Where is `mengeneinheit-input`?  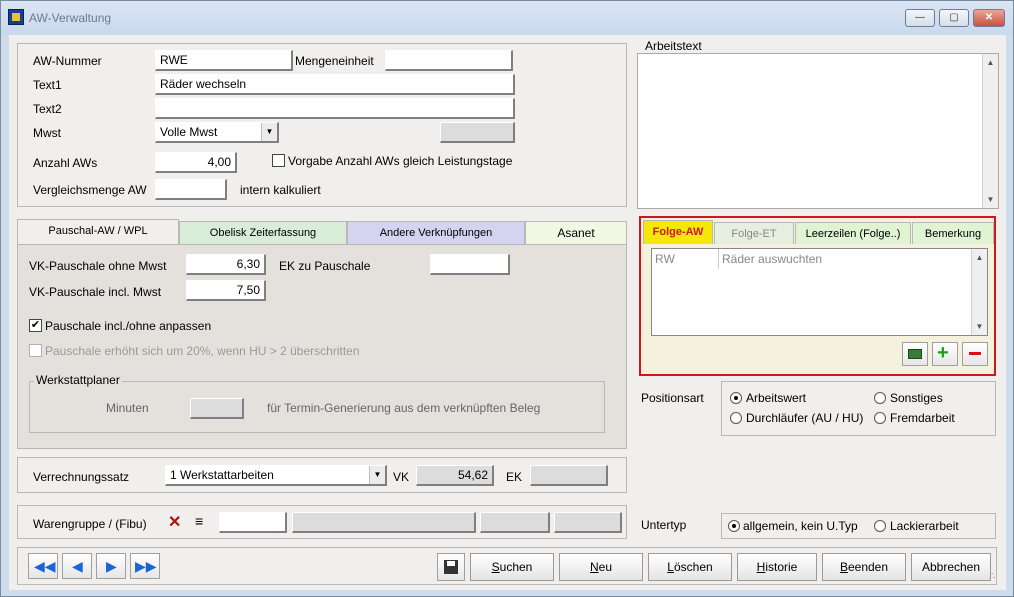
mengeneinheit-input is located at coordinates (449, 60).